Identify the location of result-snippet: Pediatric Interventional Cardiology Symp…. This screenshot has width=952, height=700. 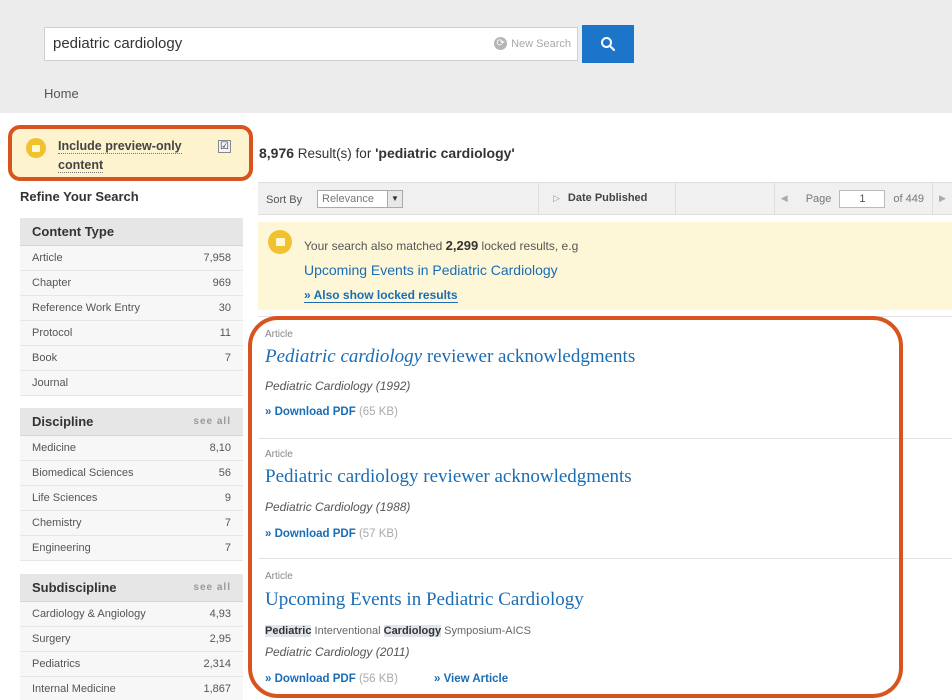
(398, 631).